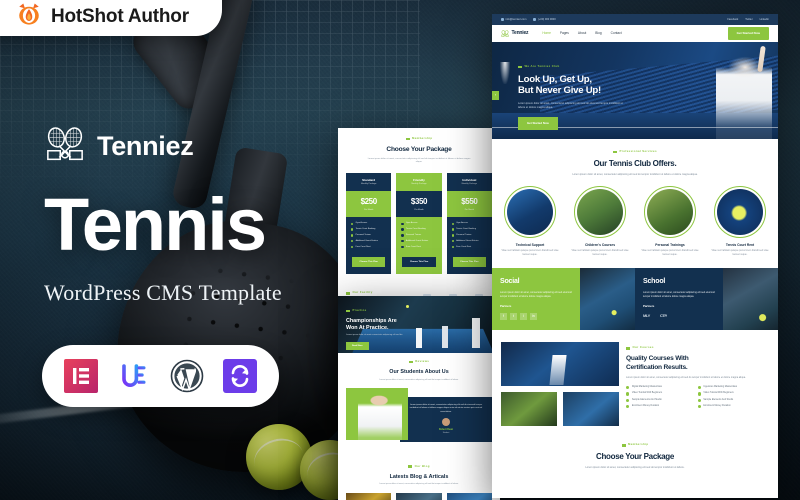 The height and width of the screenshot is (500, 800). I want to click on checklist-label: Ingenious Marketing Masterclass, so click(720, 386).